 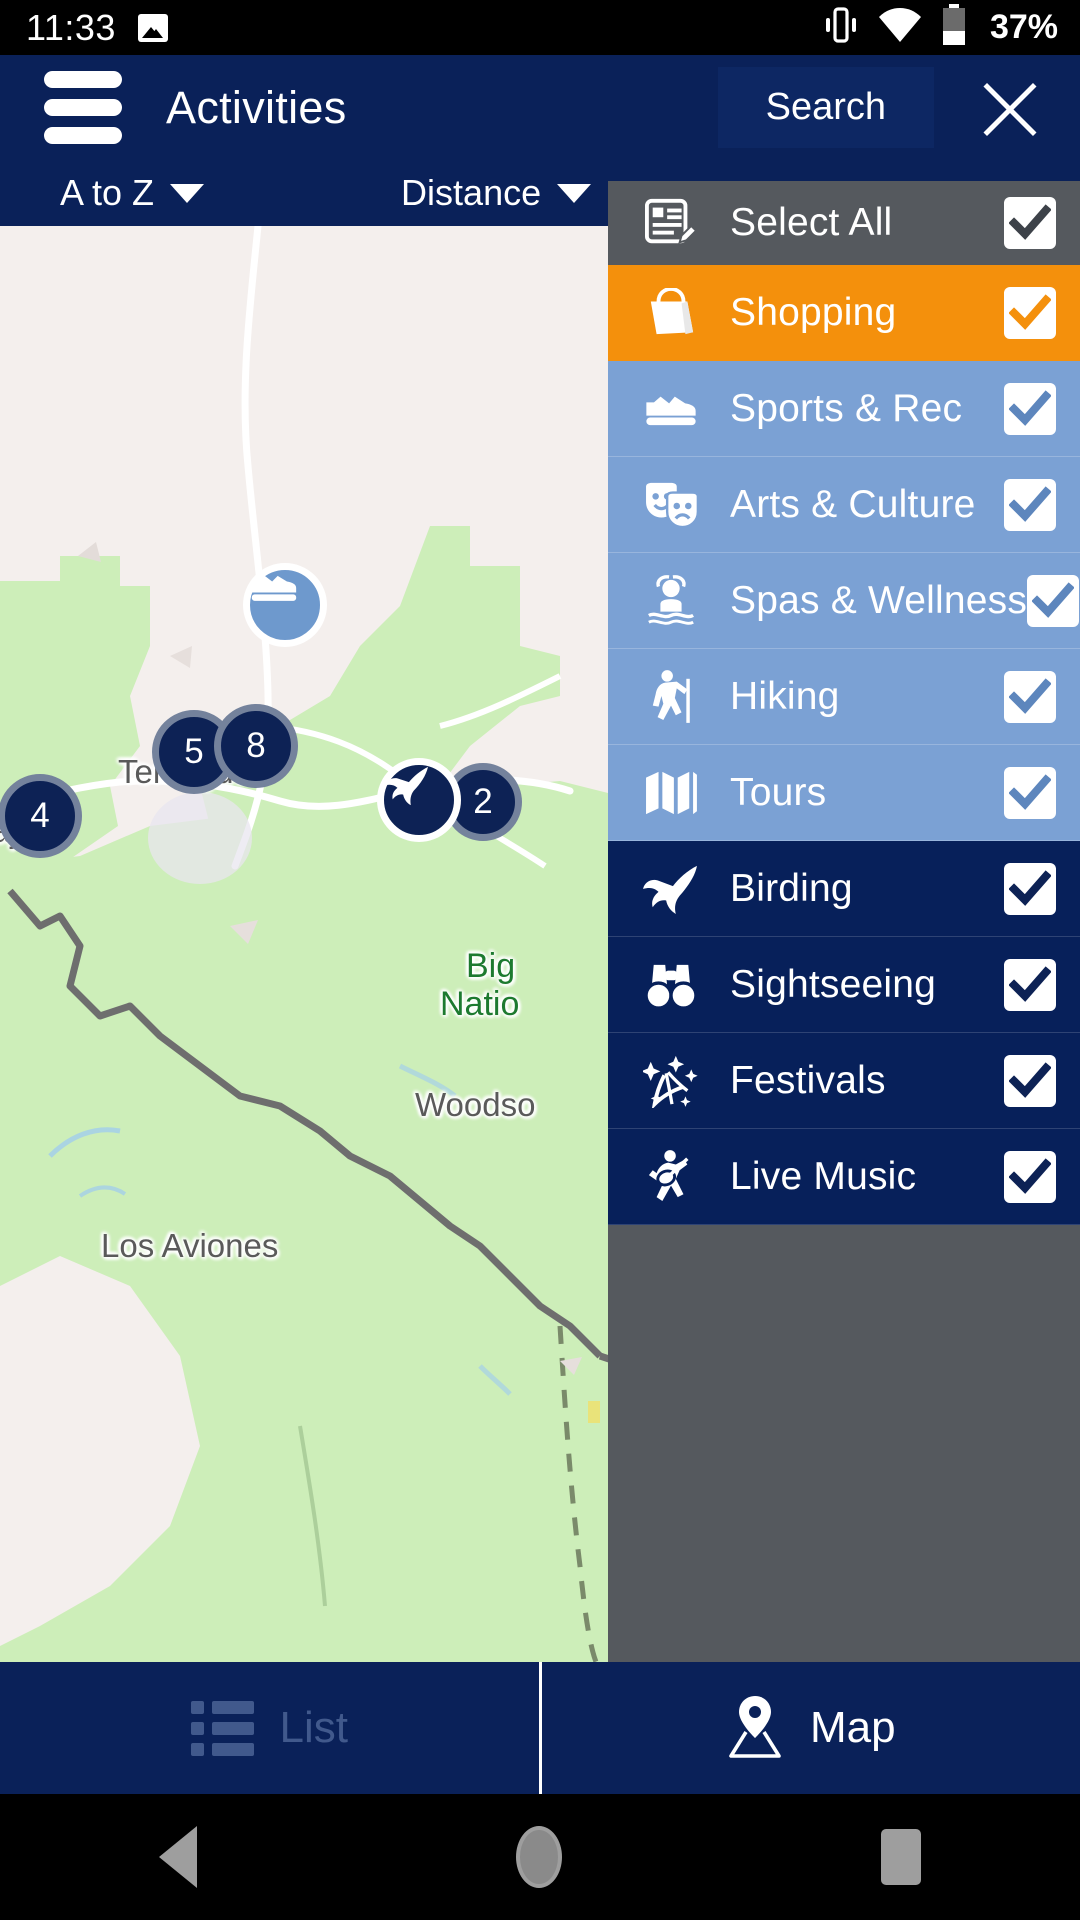 I want to click on shopping-bag-icon, so click(x=671, y=313).